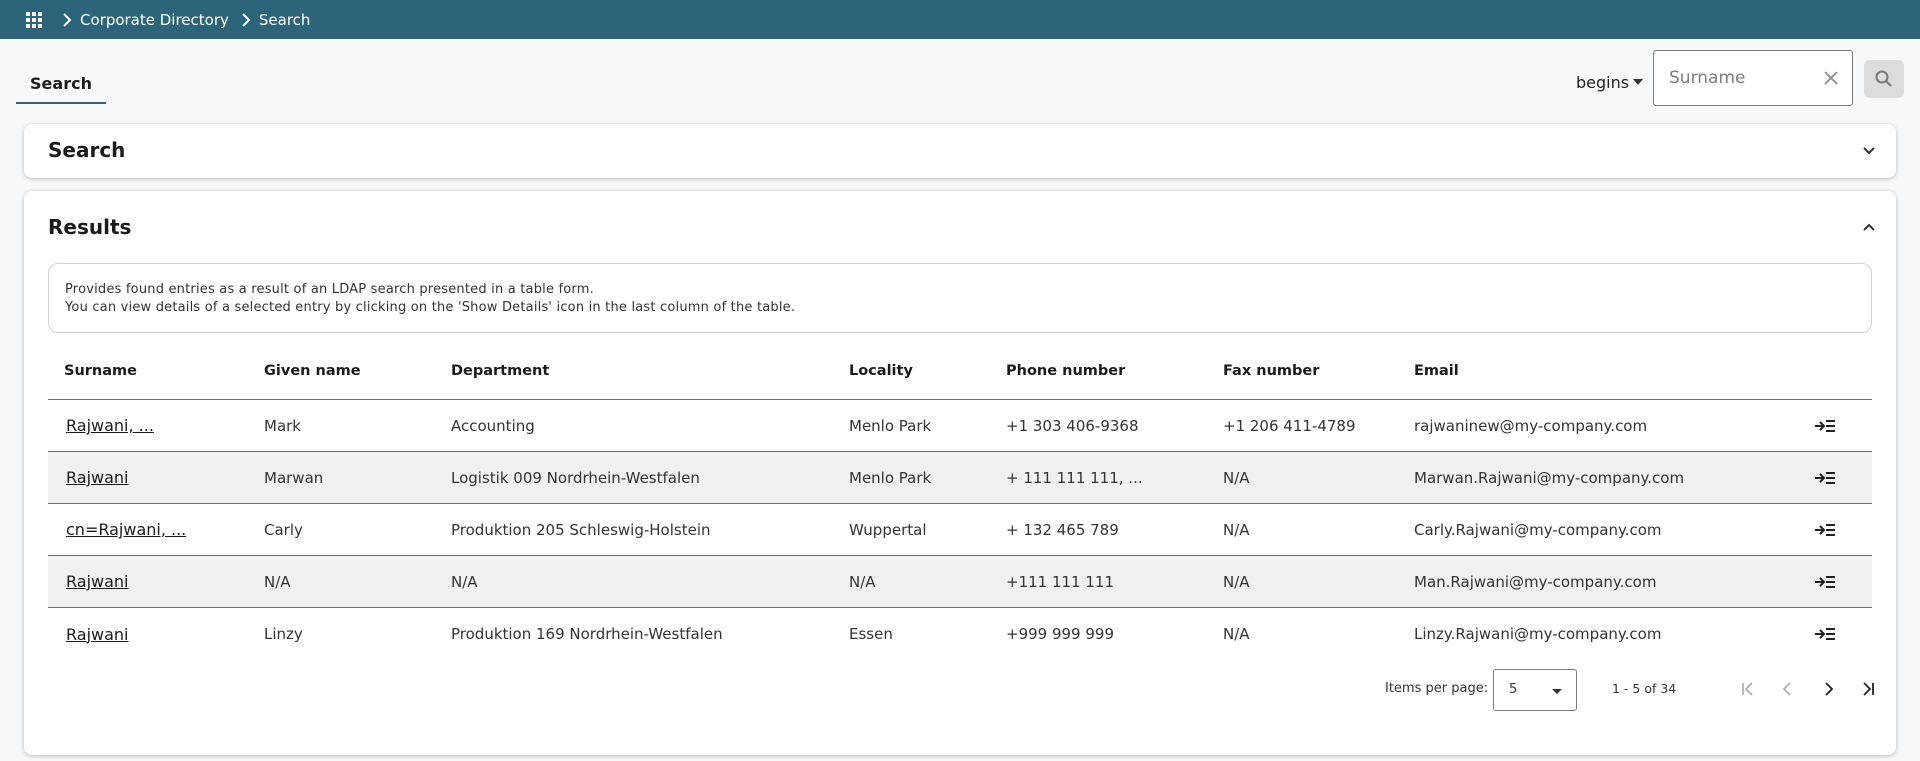 This screenshot has width=1920, height=761. What do you see at coordinates (575, 477) in the screenshot?
I see `department-cell: Logistik 009 Nordrhein-Westfalen` at bounding box center [575, 477].